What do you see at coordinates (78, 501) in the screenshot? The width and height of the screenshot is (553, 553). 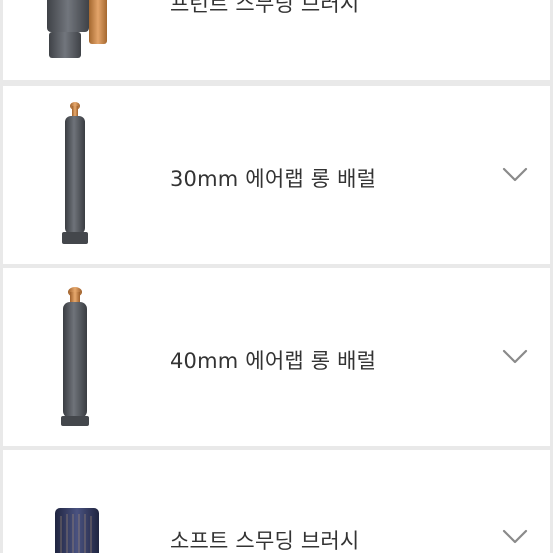 I see `soft-smoothing-brush-icon` at bounding box center [78, 501].